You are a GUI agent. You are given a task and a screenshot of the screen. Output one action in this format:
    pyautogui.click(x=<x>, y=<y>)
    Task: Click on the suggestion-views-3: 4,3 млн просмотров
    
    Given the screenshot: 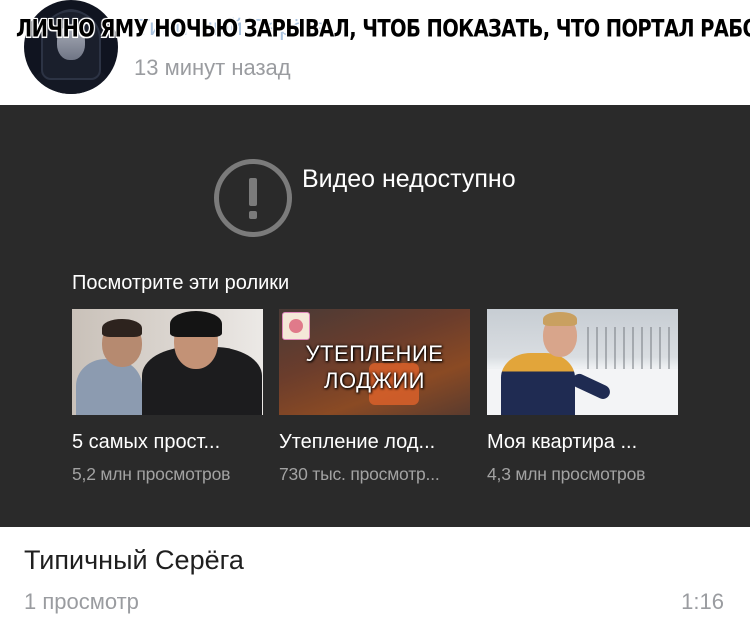 What is the action you would take?
    pyautogui.click(x=566, y=474)
    